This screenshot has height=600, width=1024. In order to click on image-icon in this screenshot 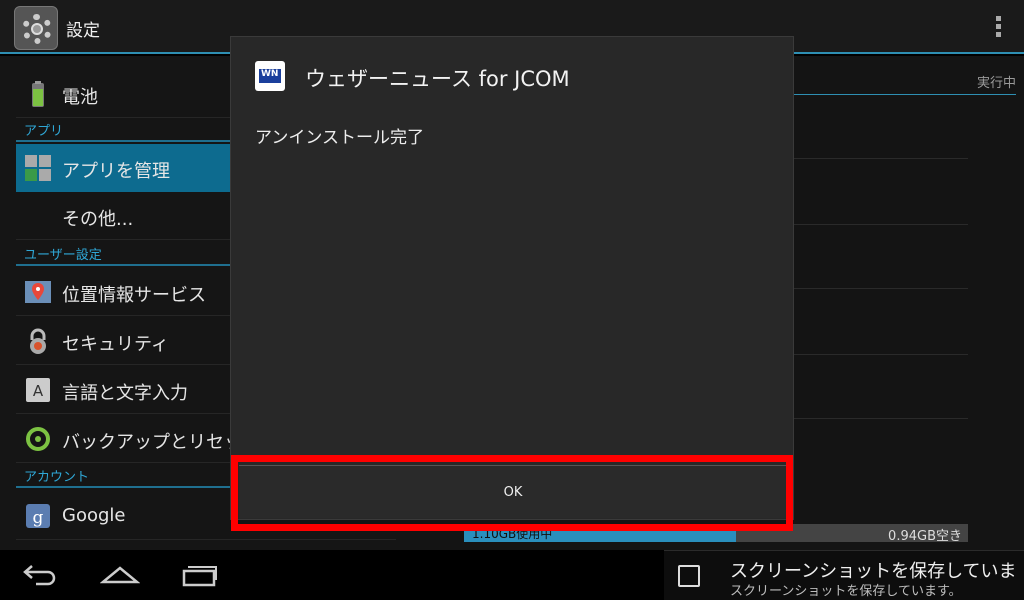, I will do `click(689, 576)`.